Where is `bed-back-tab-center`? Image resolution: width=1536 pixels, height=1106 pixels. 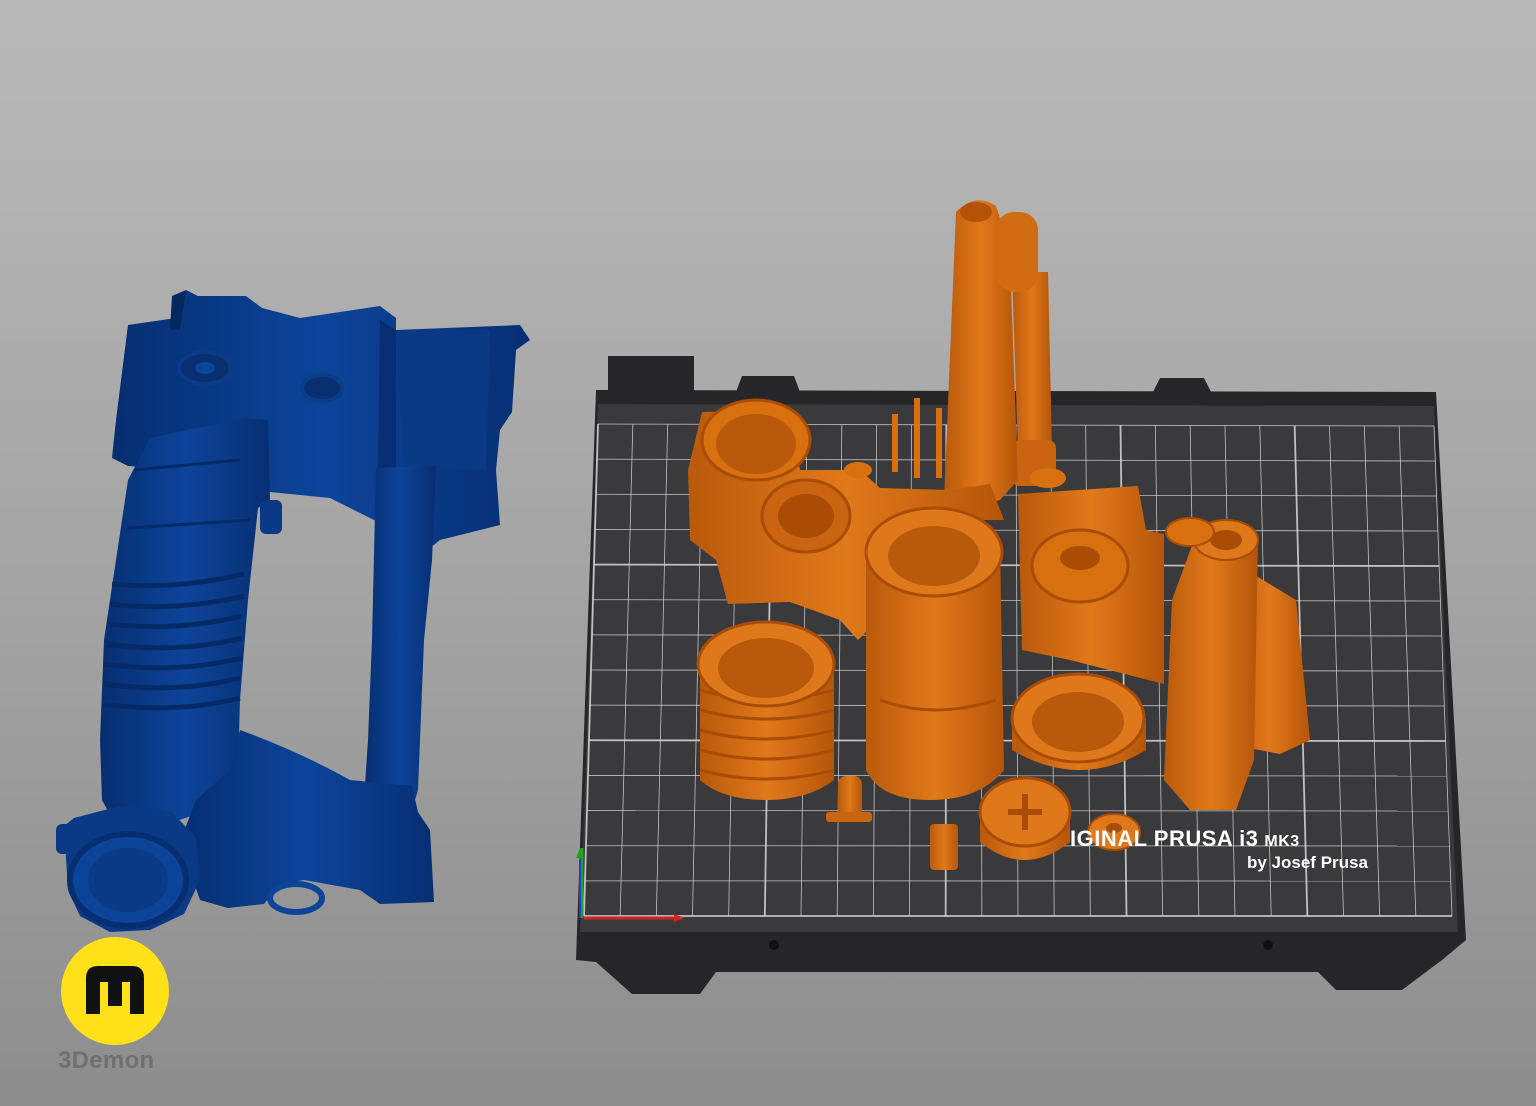 bed-back-tab-center is located at coordinates (768, 384).